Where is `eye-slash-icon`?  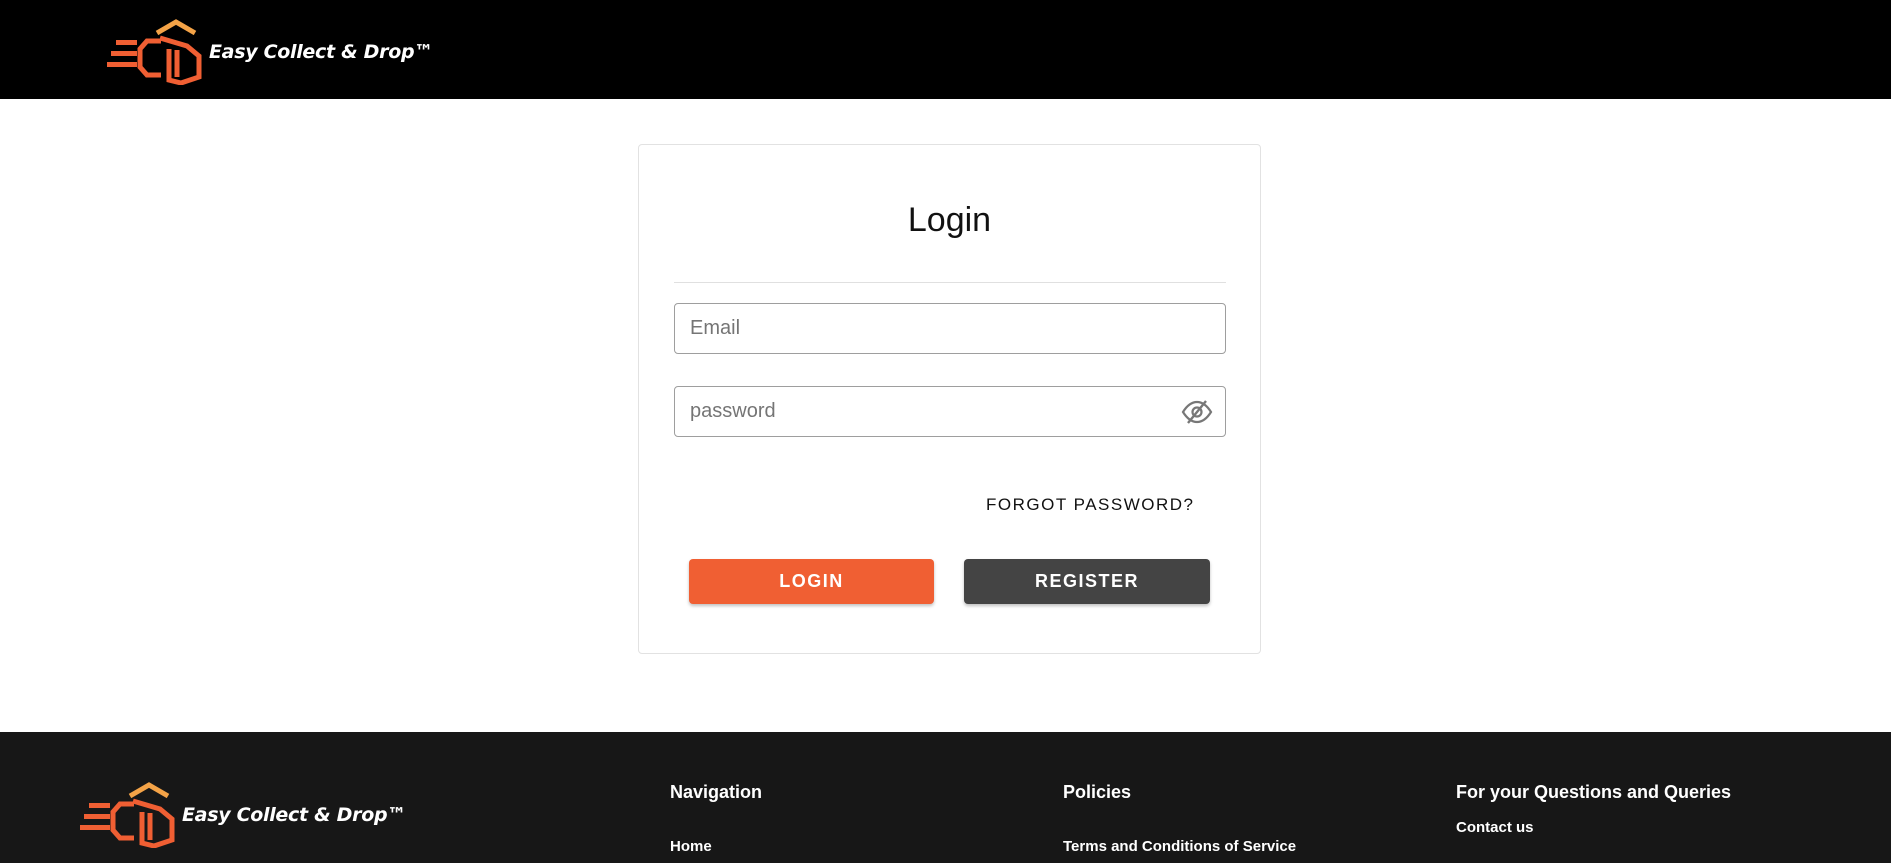
eye-slash-icon is located at coordinates (1197, 412).